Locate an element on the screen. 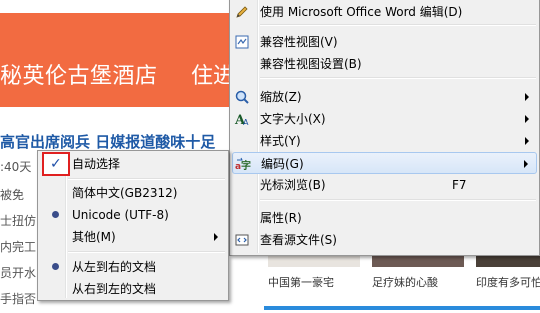 Image resolution: width=540 pixels, height=313 pixels. menu-item-label: 兼容性视图设置(B) is located at coordinates (311, 64).